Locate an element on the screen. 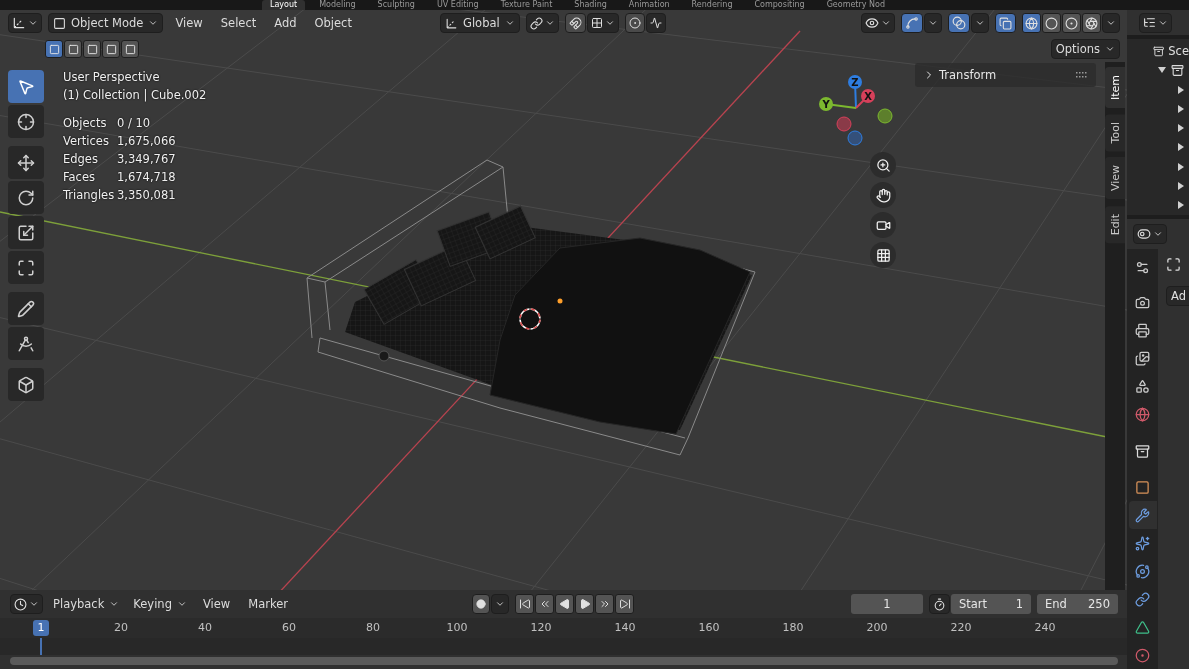  workspace-tab: Shading is located at coordinates (590, 5).